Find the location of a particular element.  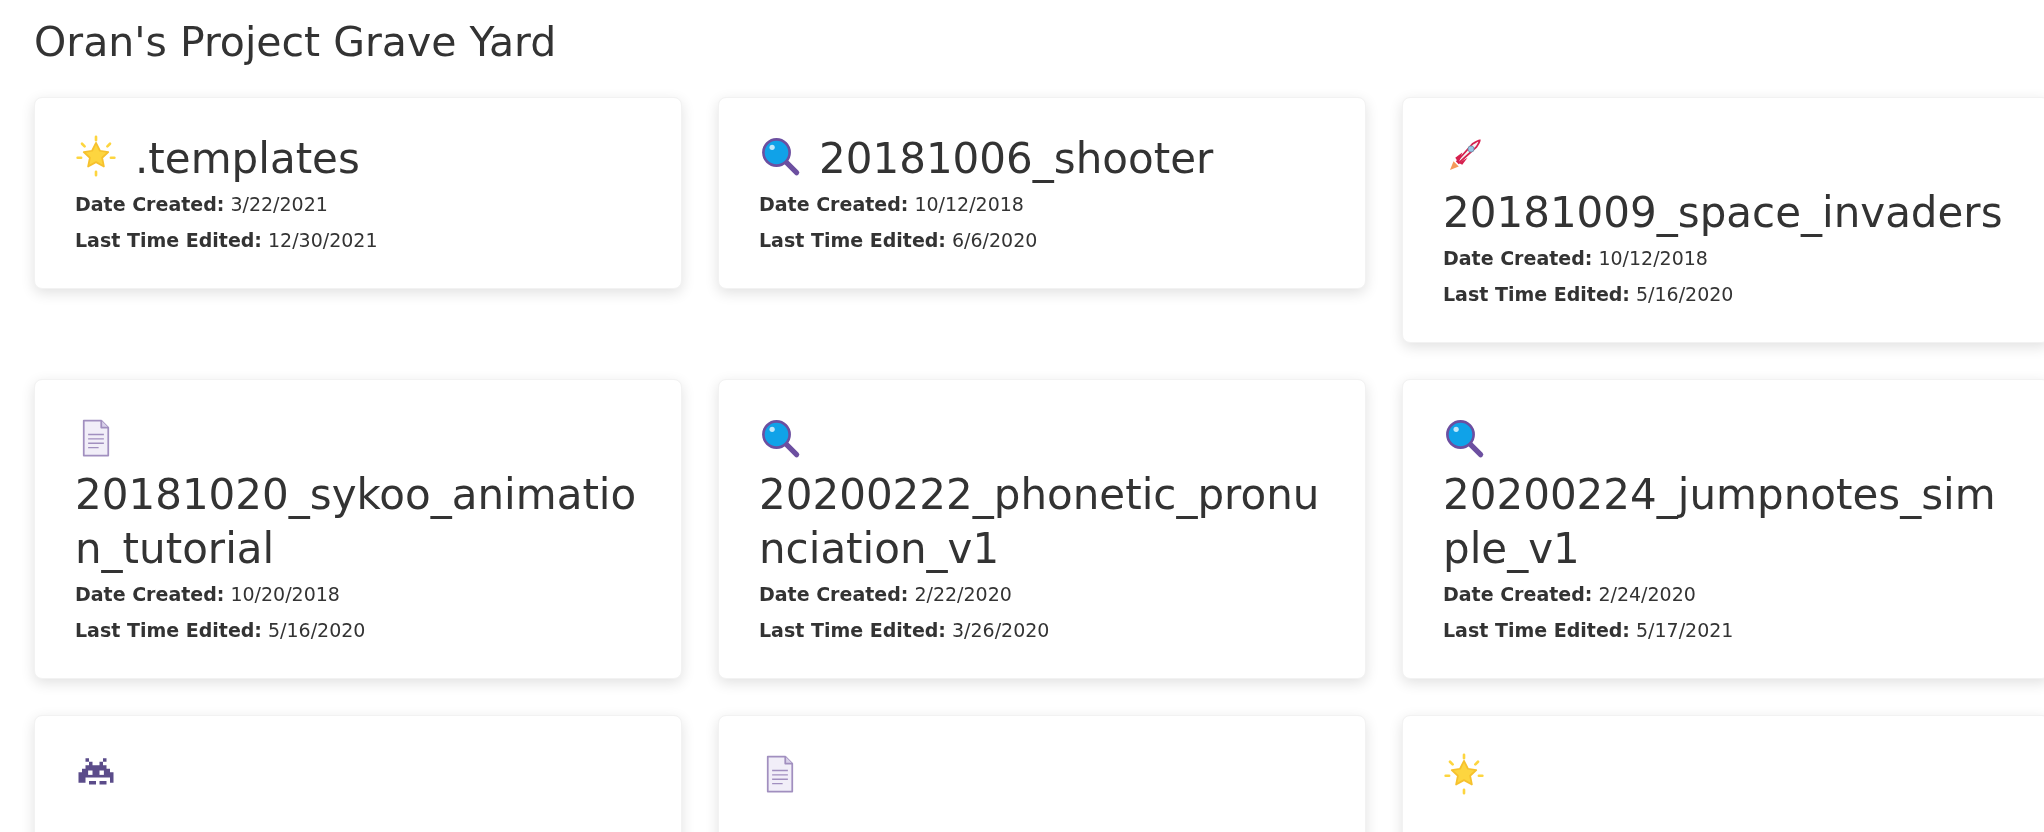

field-value: 12/30/2021 is located at coordinates (323, 240).